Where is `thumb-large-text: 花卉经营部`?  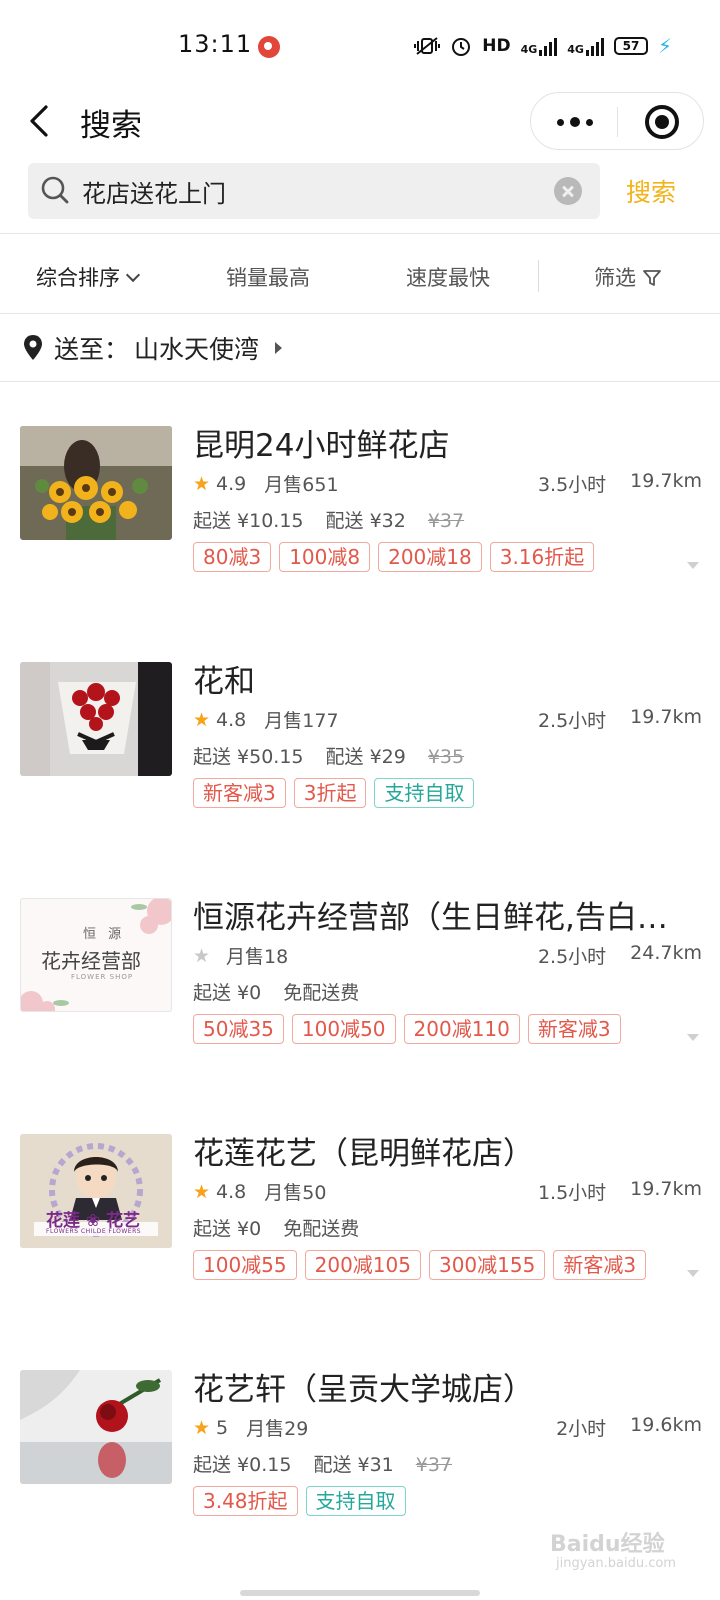 thumb-large-text: 花卉经营部 is located at coordinates (91, 961).